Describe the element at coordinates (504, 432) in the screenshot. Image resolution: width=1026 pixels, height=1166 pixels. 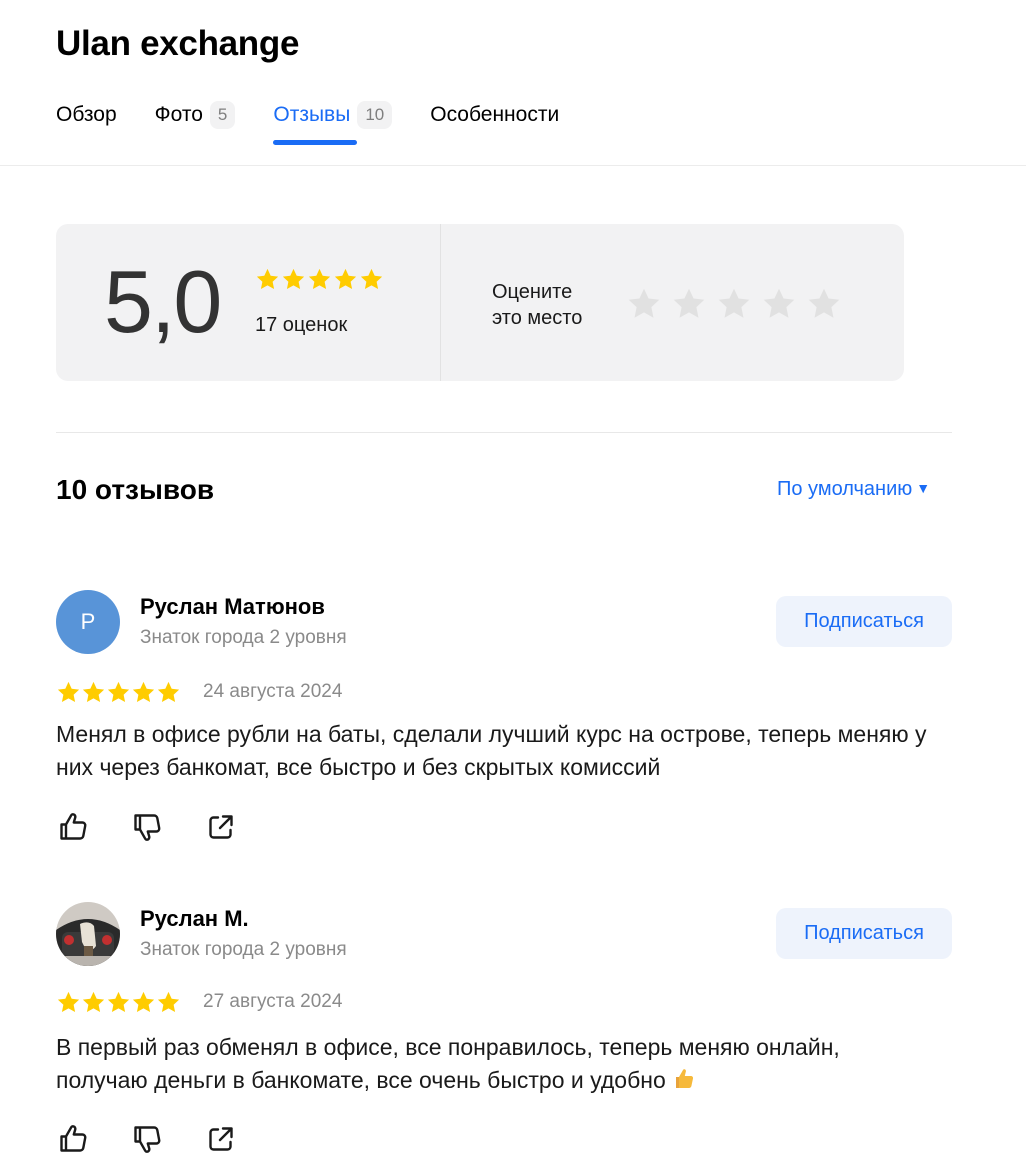
I see `section-divider` at that location.